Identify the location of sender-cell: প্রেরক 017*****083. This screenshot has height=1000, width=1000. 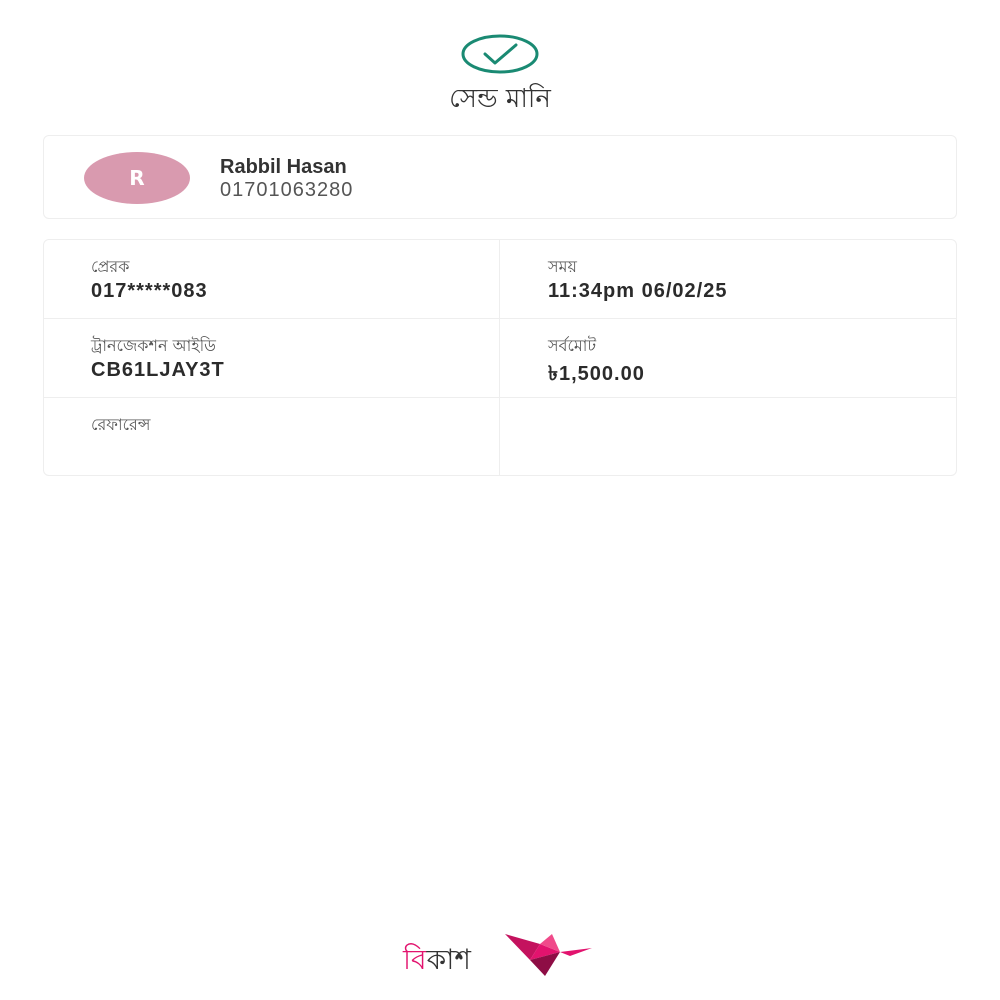
(272, 279).